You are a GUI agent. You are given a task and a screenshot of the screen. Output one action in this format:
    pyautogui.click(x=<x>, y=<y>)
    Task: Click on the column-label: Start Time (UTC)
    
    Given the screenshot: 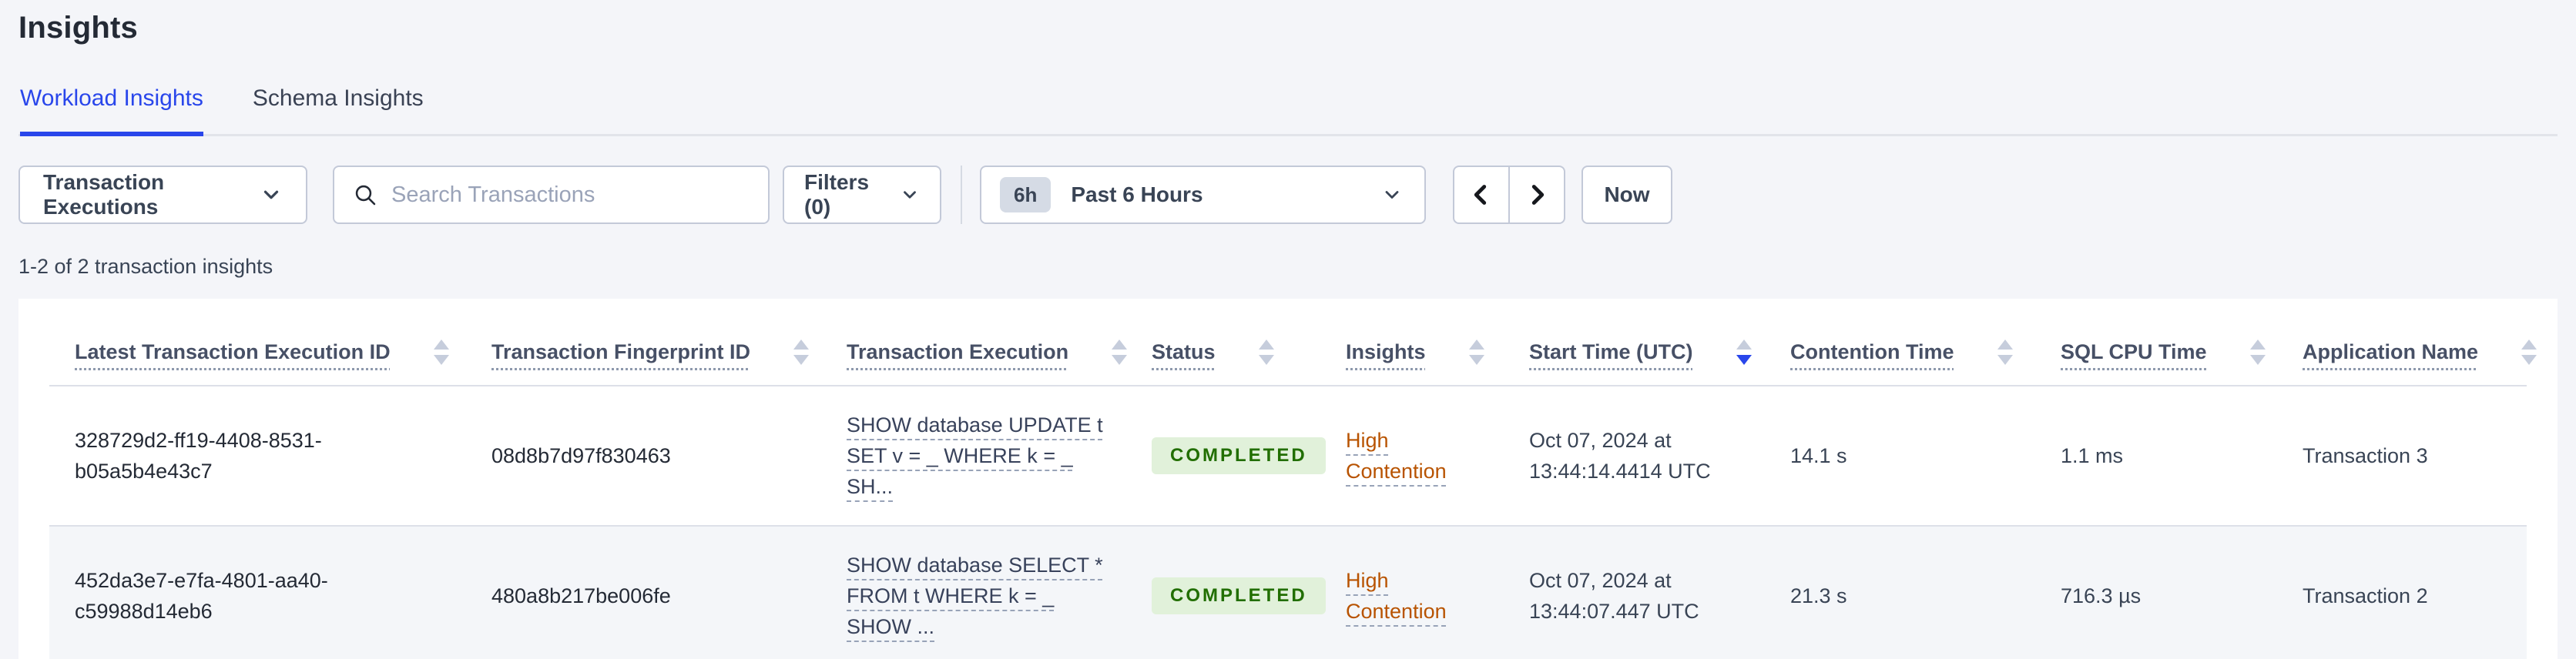 What is the action you would take?
    pyautogui.click(x=1611, y=351)
    